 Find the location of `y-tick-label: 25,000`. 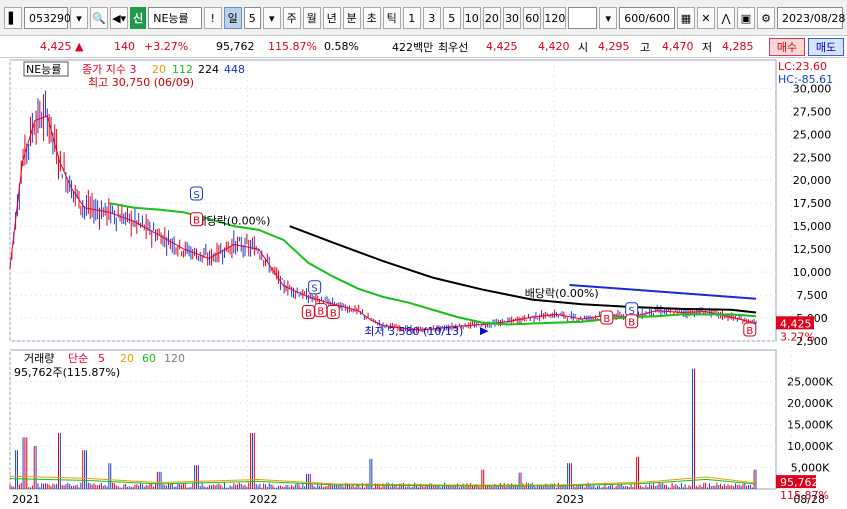

y-tick-label: 25,000 is located at coordinates (812, 134).